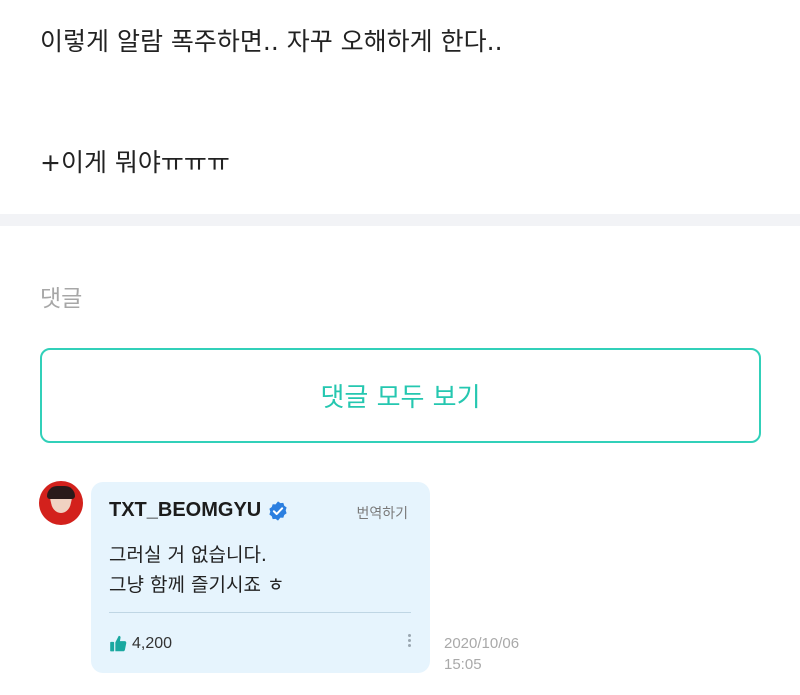 The height and width of the screenshot is (695, 800). I want to click on comment-time: 15:05, so click(463, 664).